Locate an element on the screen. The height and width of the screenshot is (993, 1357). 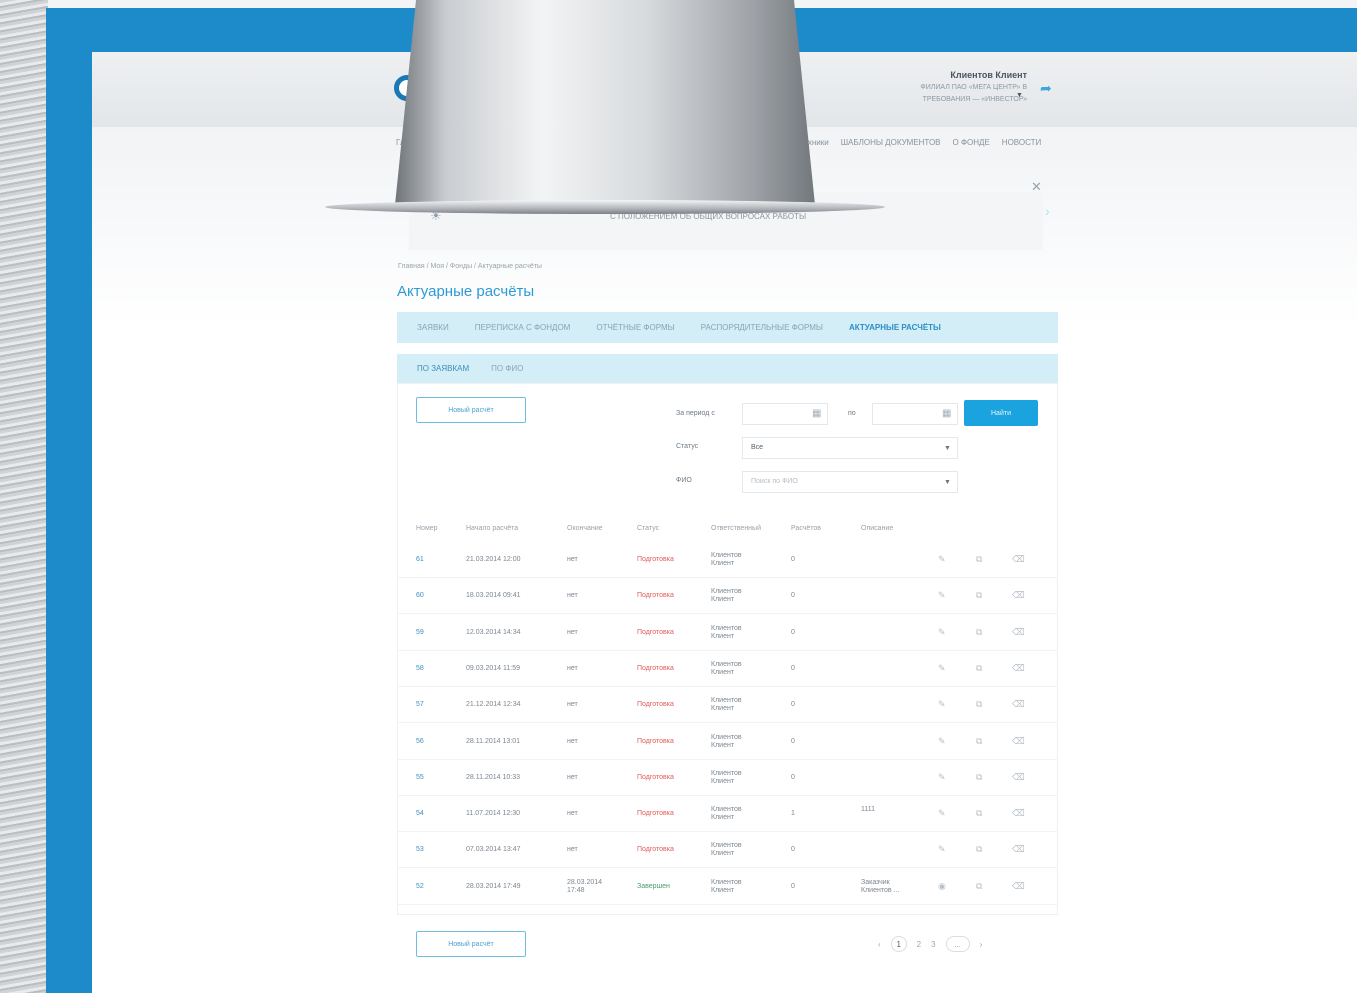
row-start: 28.11.2014 10:33 is located at coordinates (493, 777).